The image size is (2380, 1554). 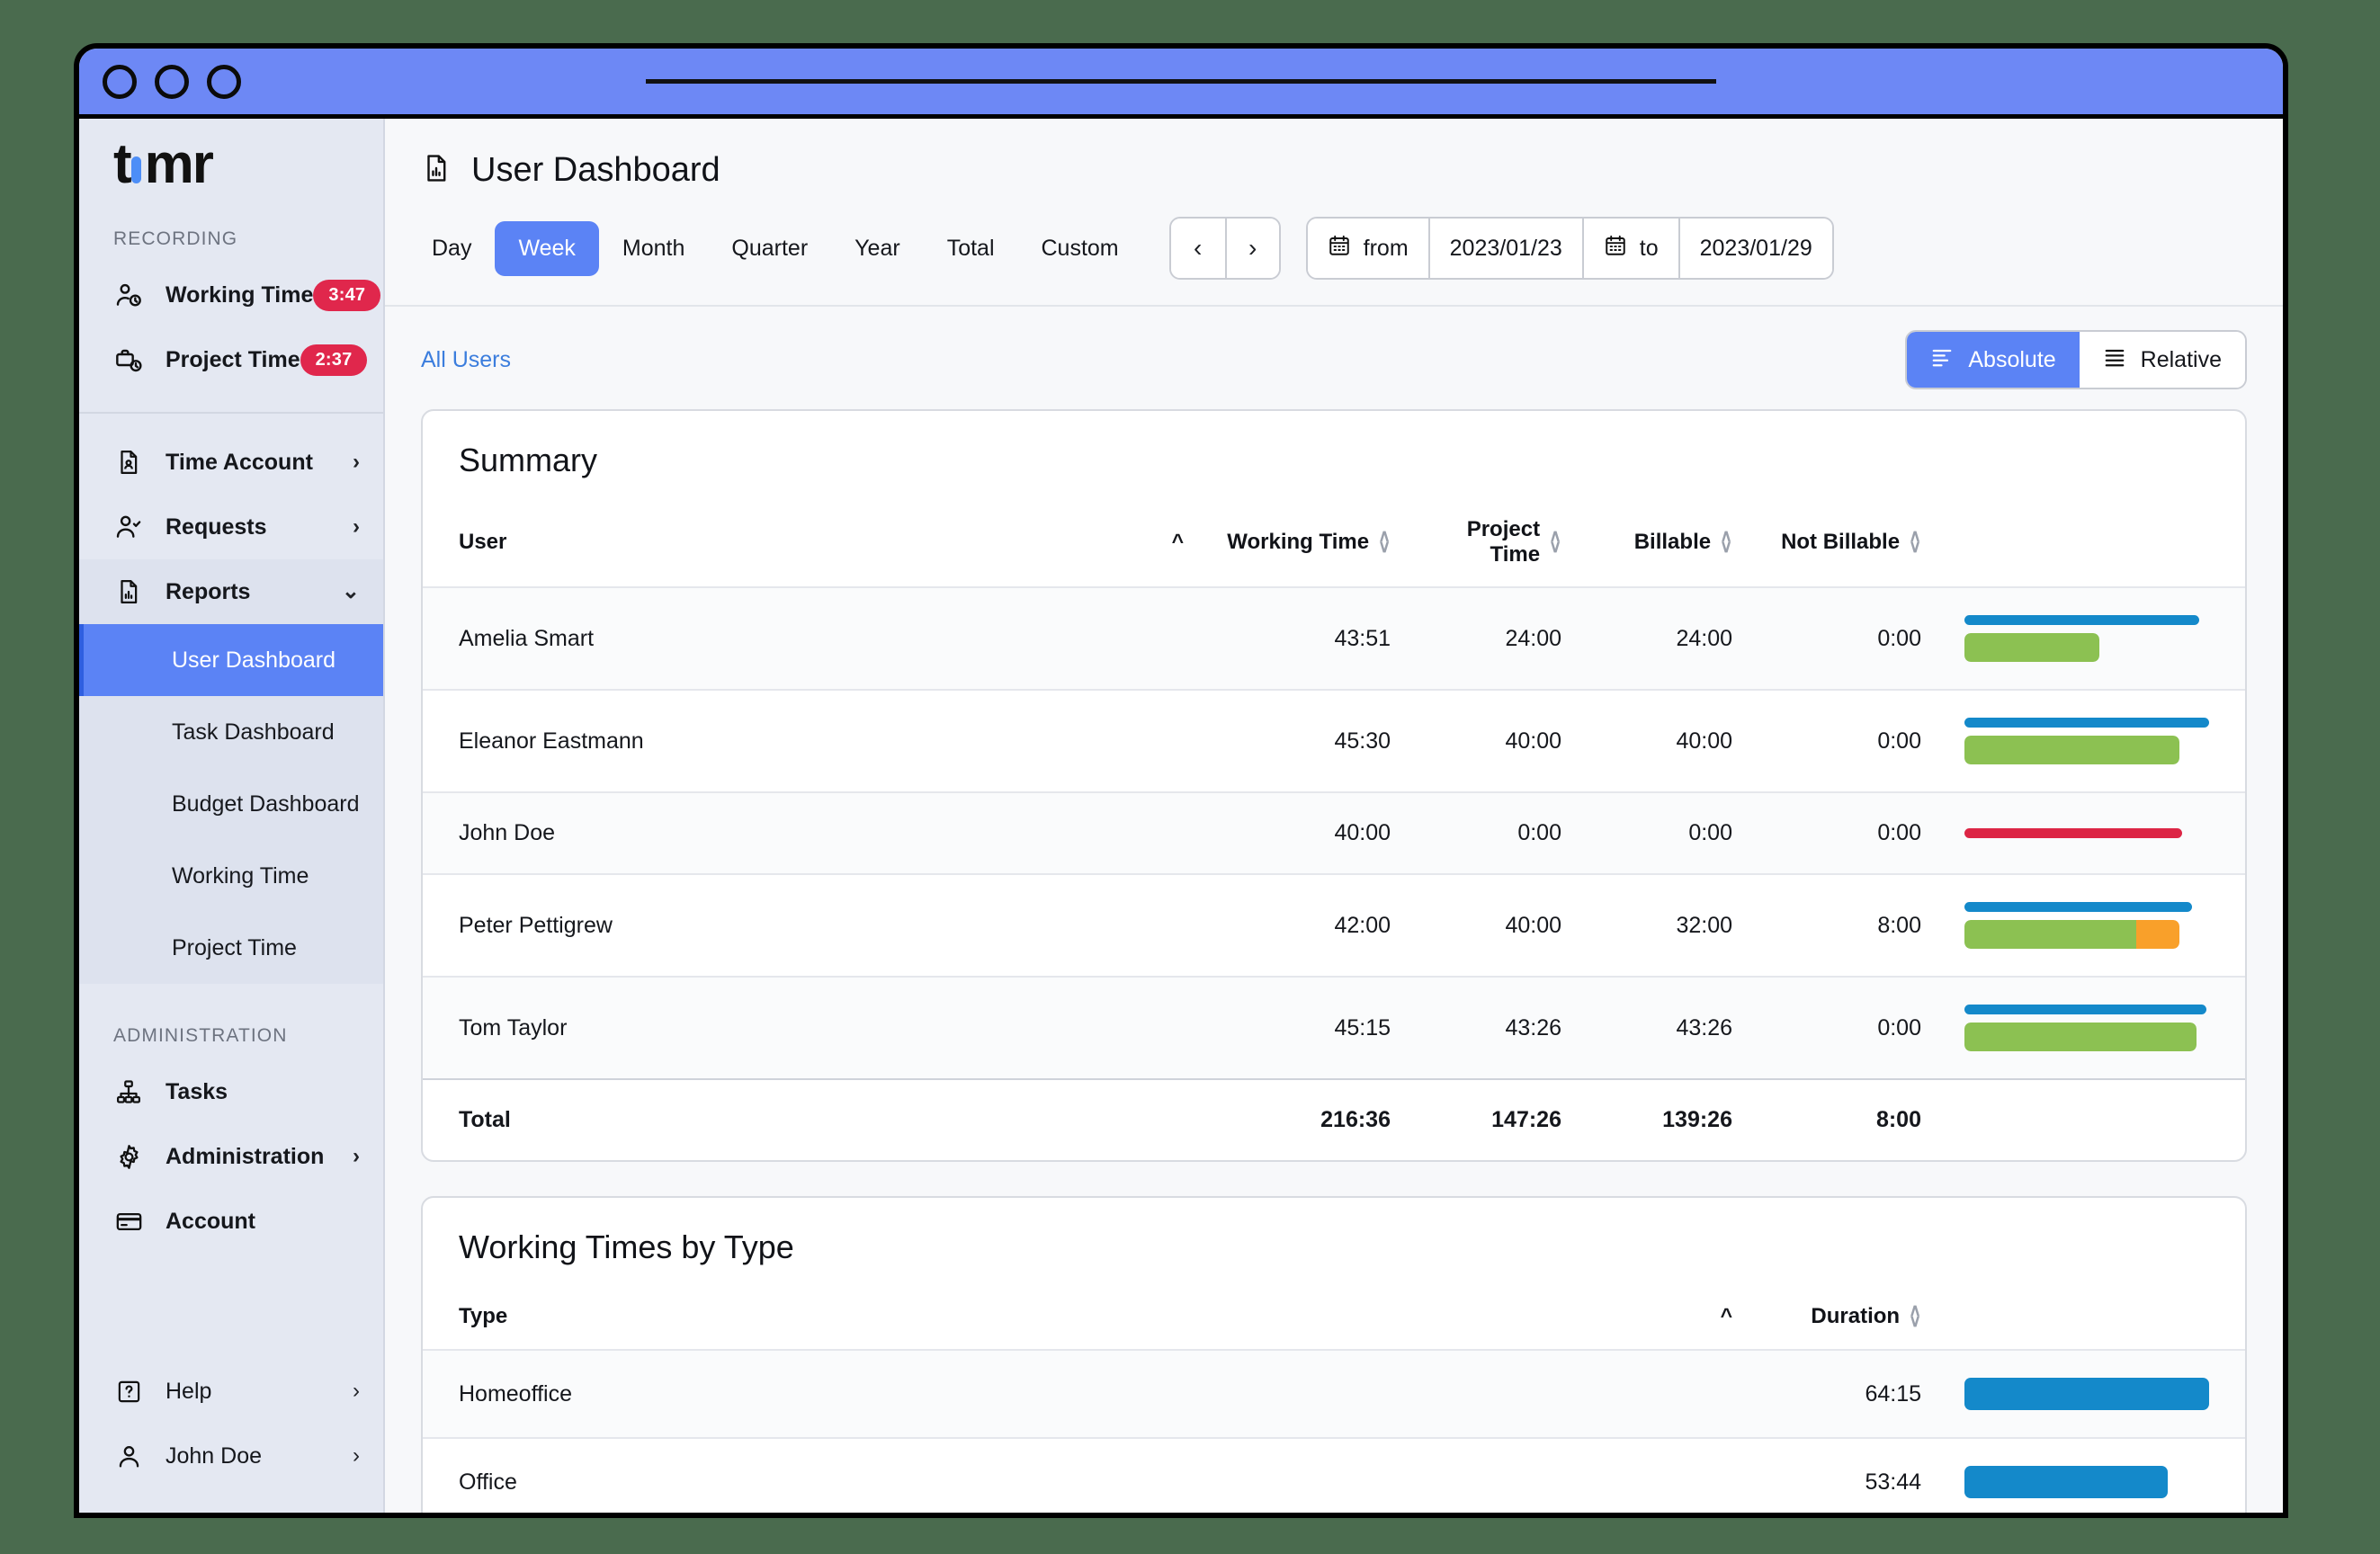 I want to click on column-header-label: User, so click(x=483, y=541).